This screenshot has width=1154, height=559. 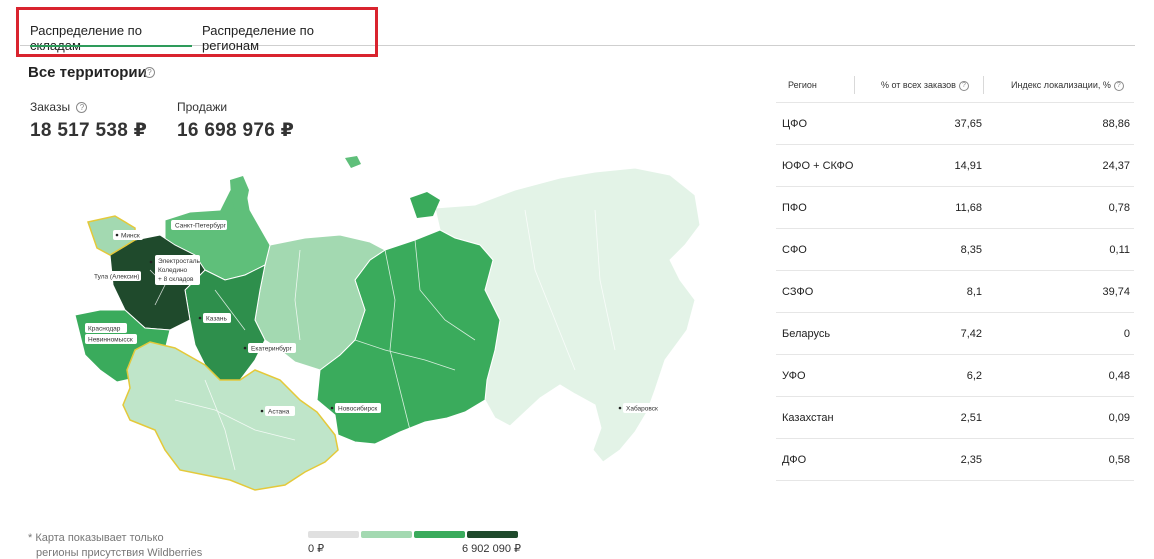 What do you see at coordinates (1119, 460) in the screenshot?
I see `cell-index: 0,58` at bounding box center [1119, 460].